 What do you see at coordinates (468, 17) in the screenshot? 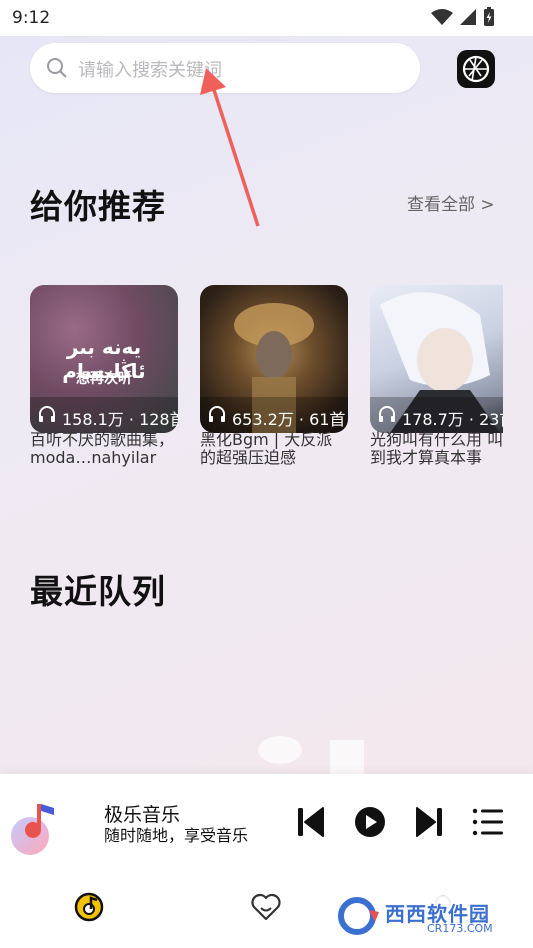
I see `signal-icon` at bounding box center [468, 17].